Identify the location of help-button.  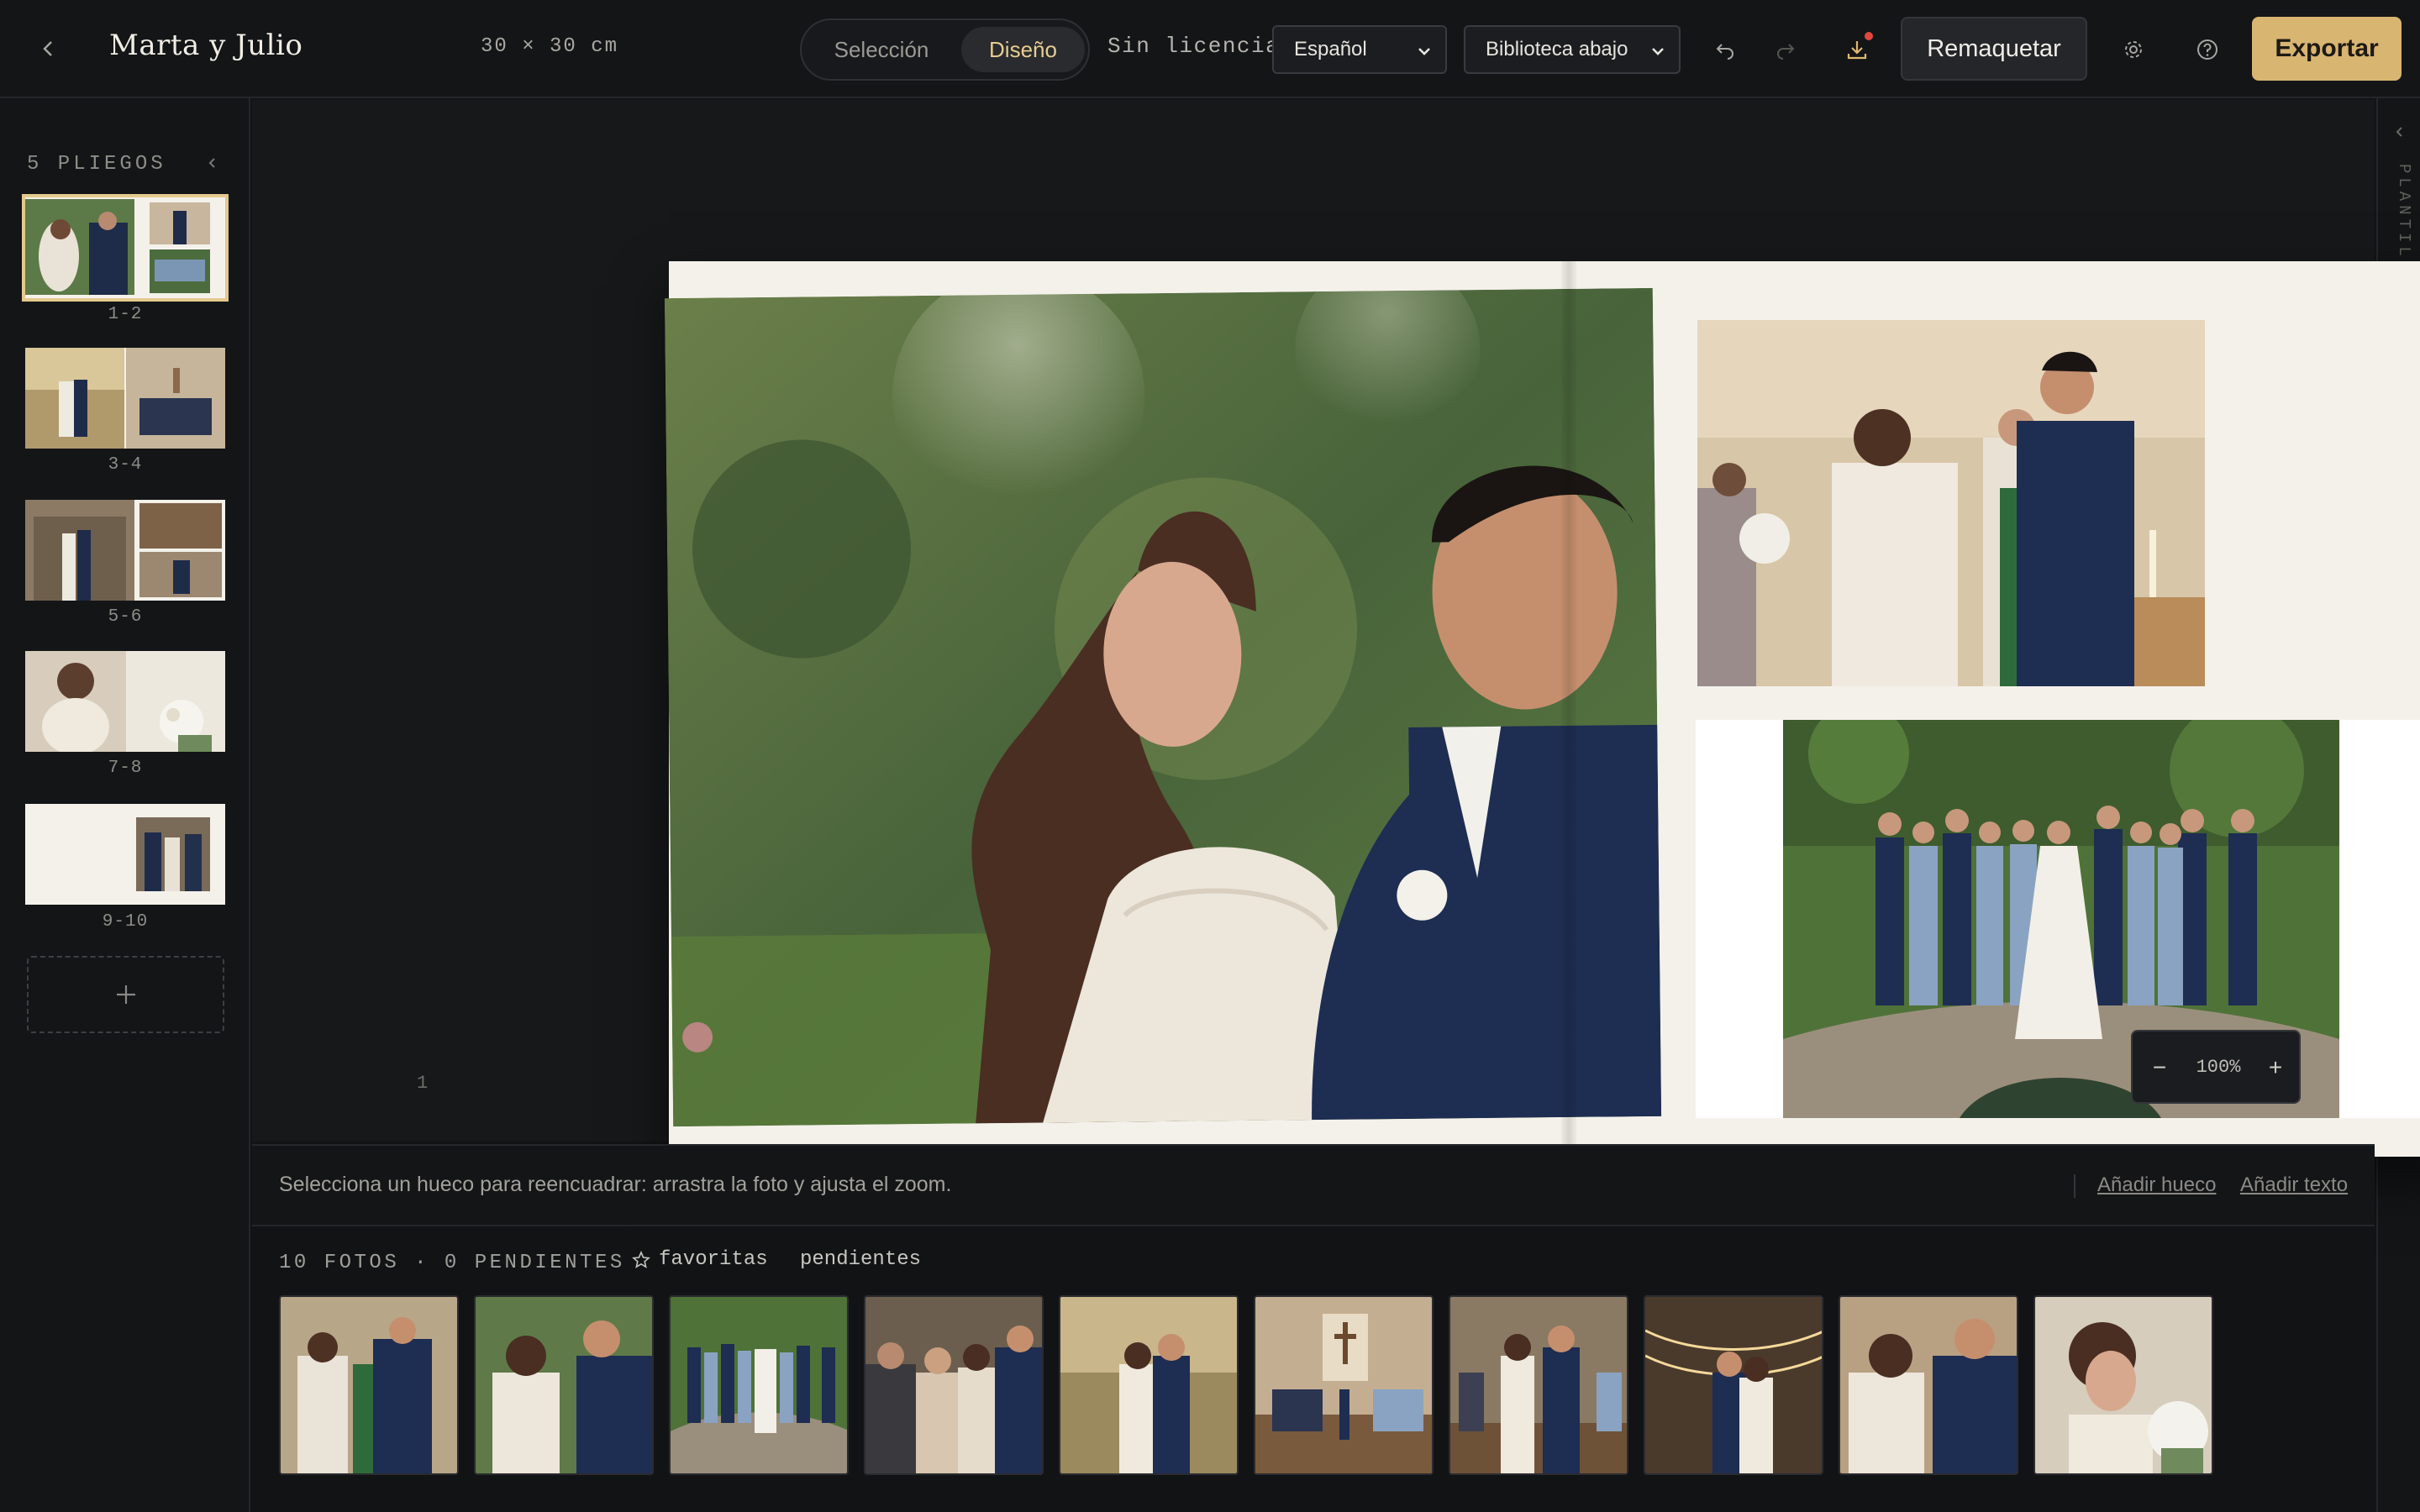
(2208, 49).